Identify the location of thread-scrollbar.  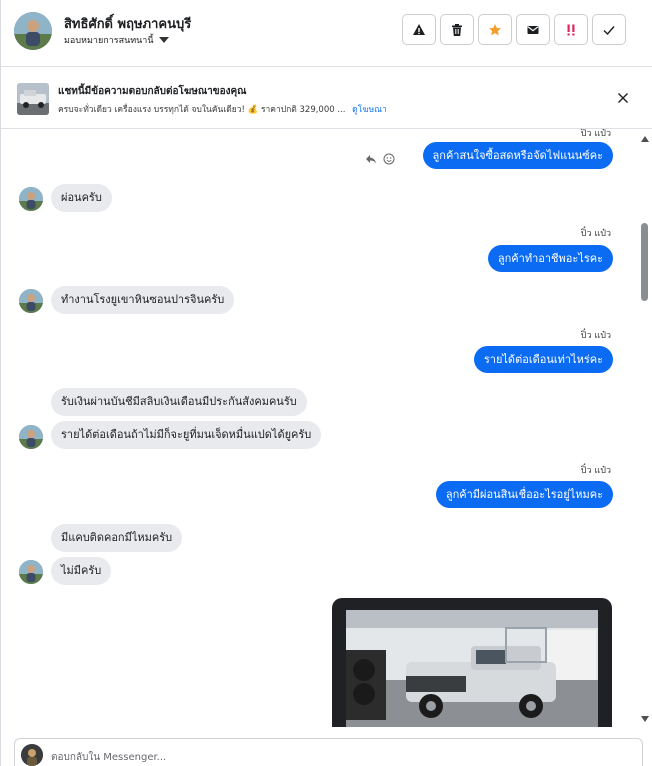
(644, 429).